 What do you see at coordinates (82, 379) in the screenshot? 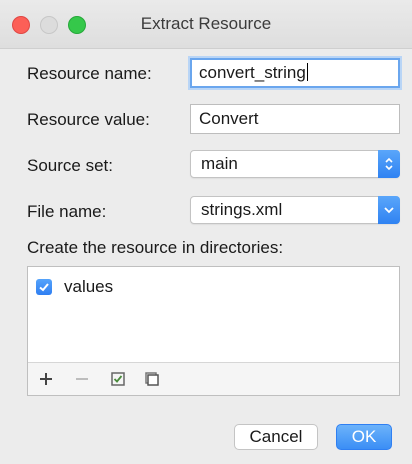
I see `remove-icon` at bounding box center [82, 379].